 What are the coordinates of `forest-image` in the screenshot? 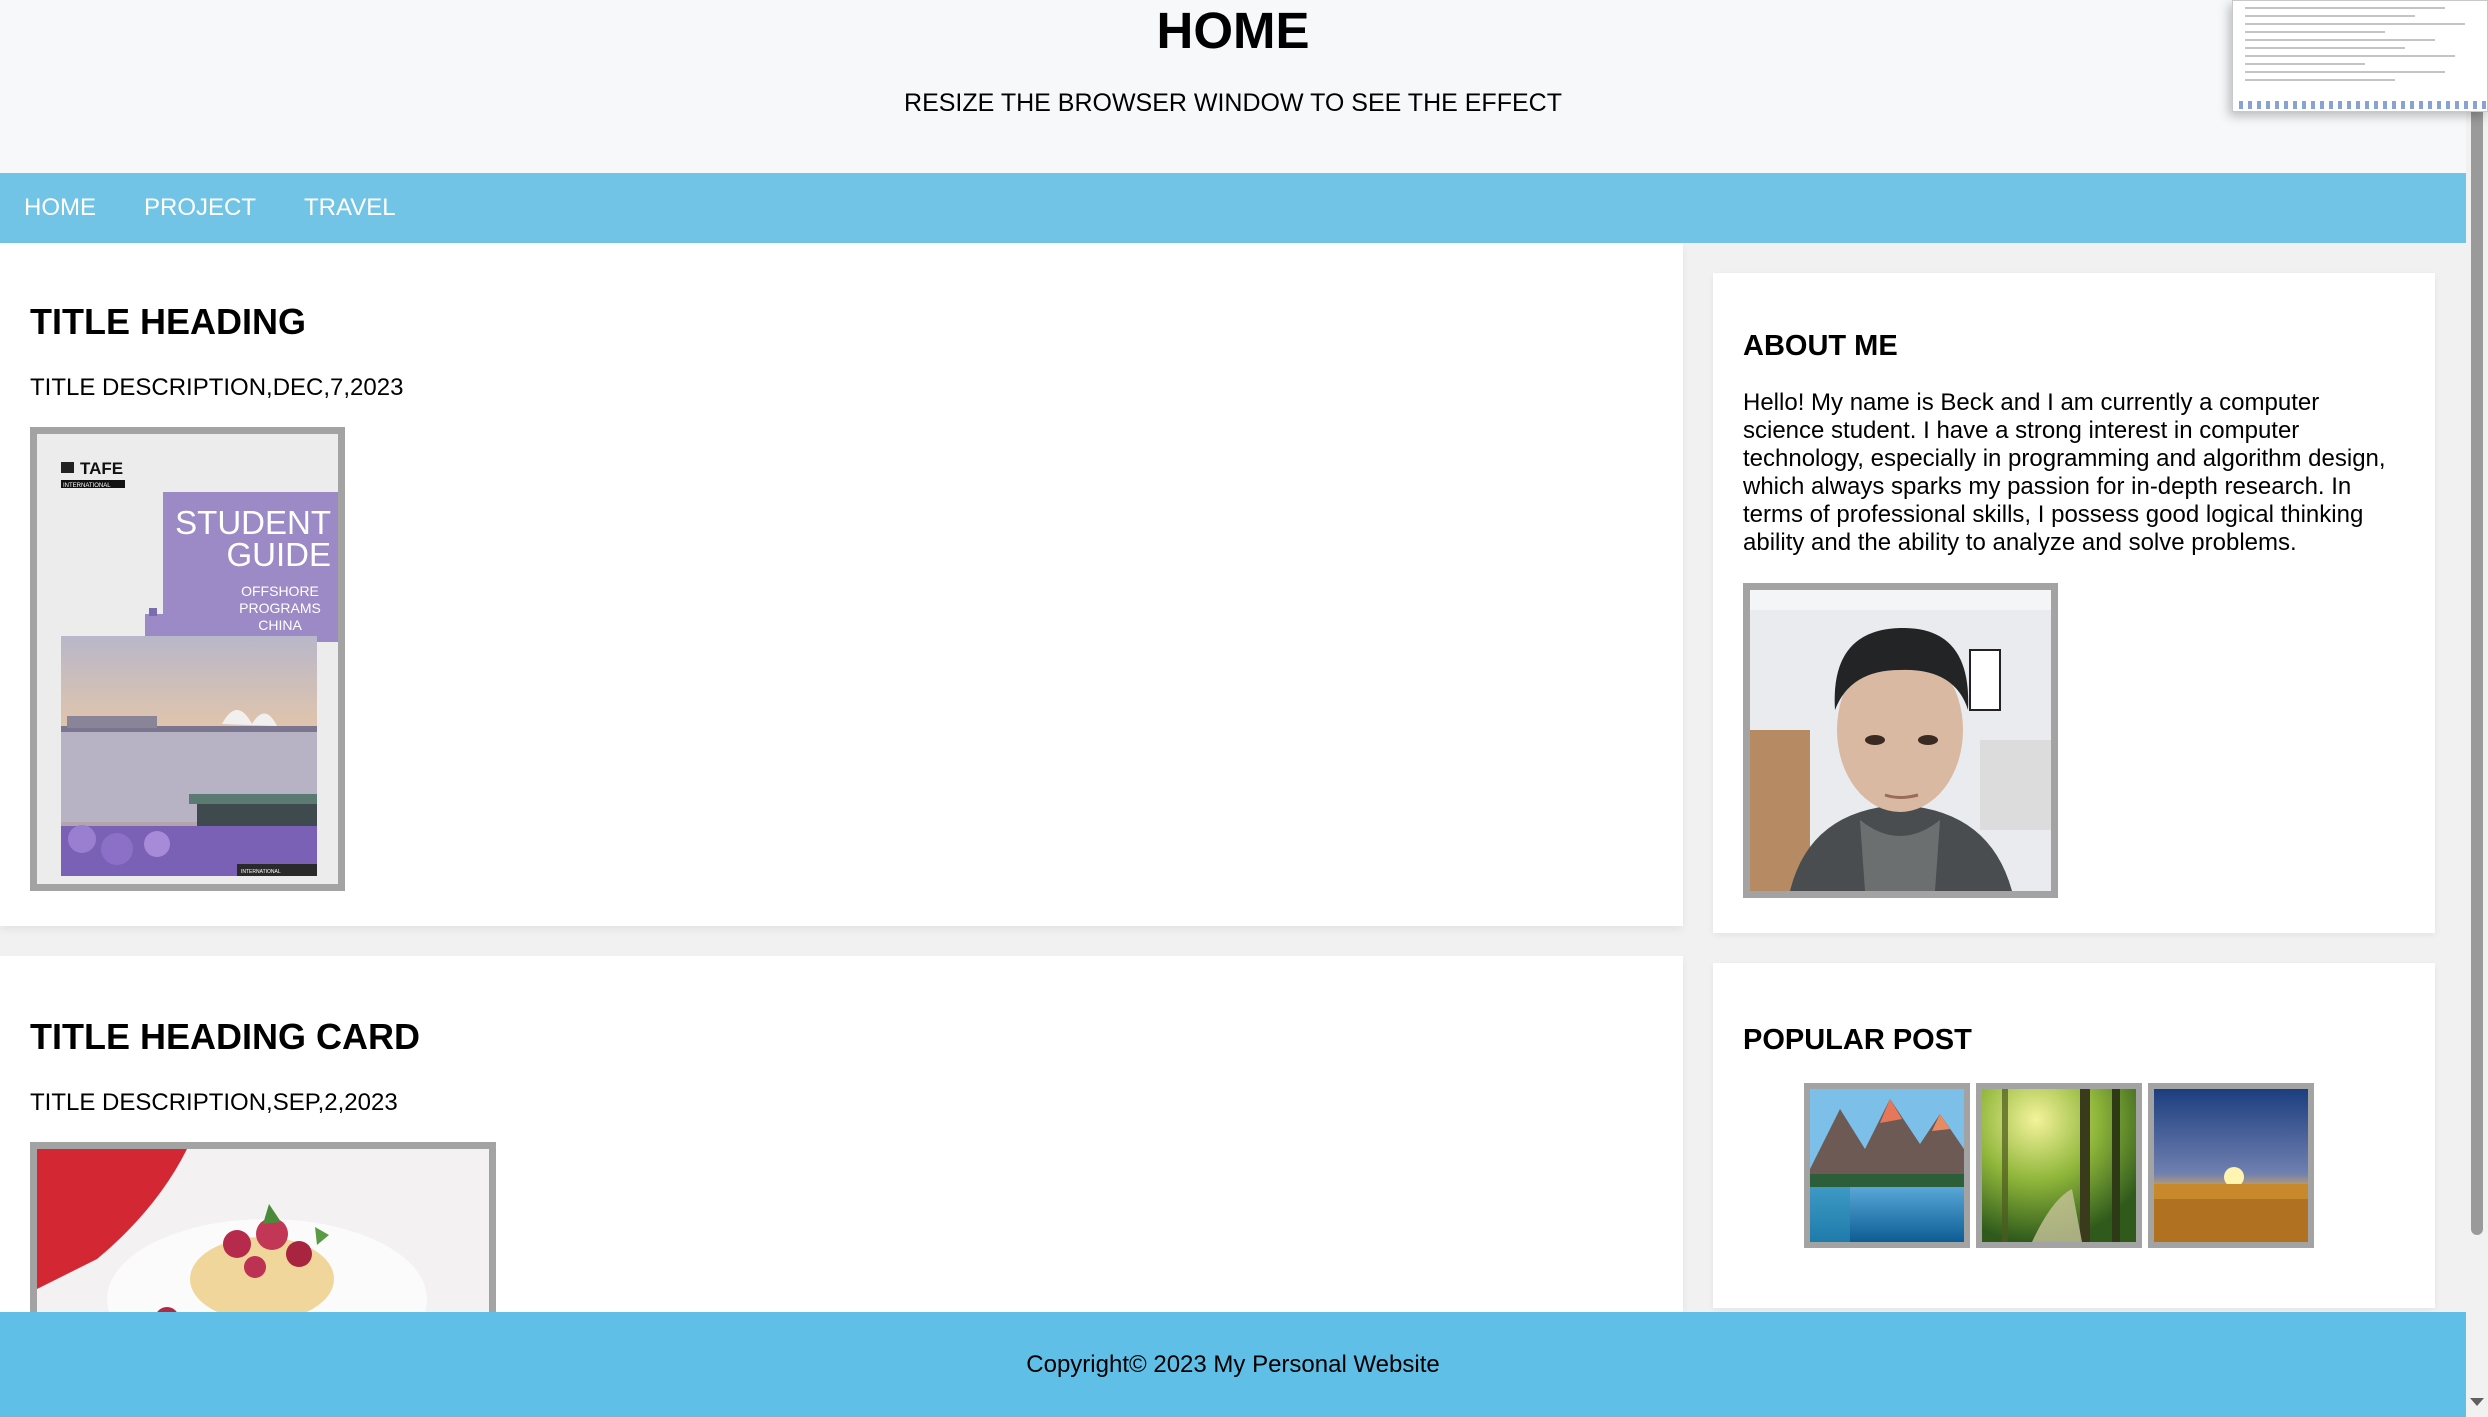 It's located at (2059, 1165).